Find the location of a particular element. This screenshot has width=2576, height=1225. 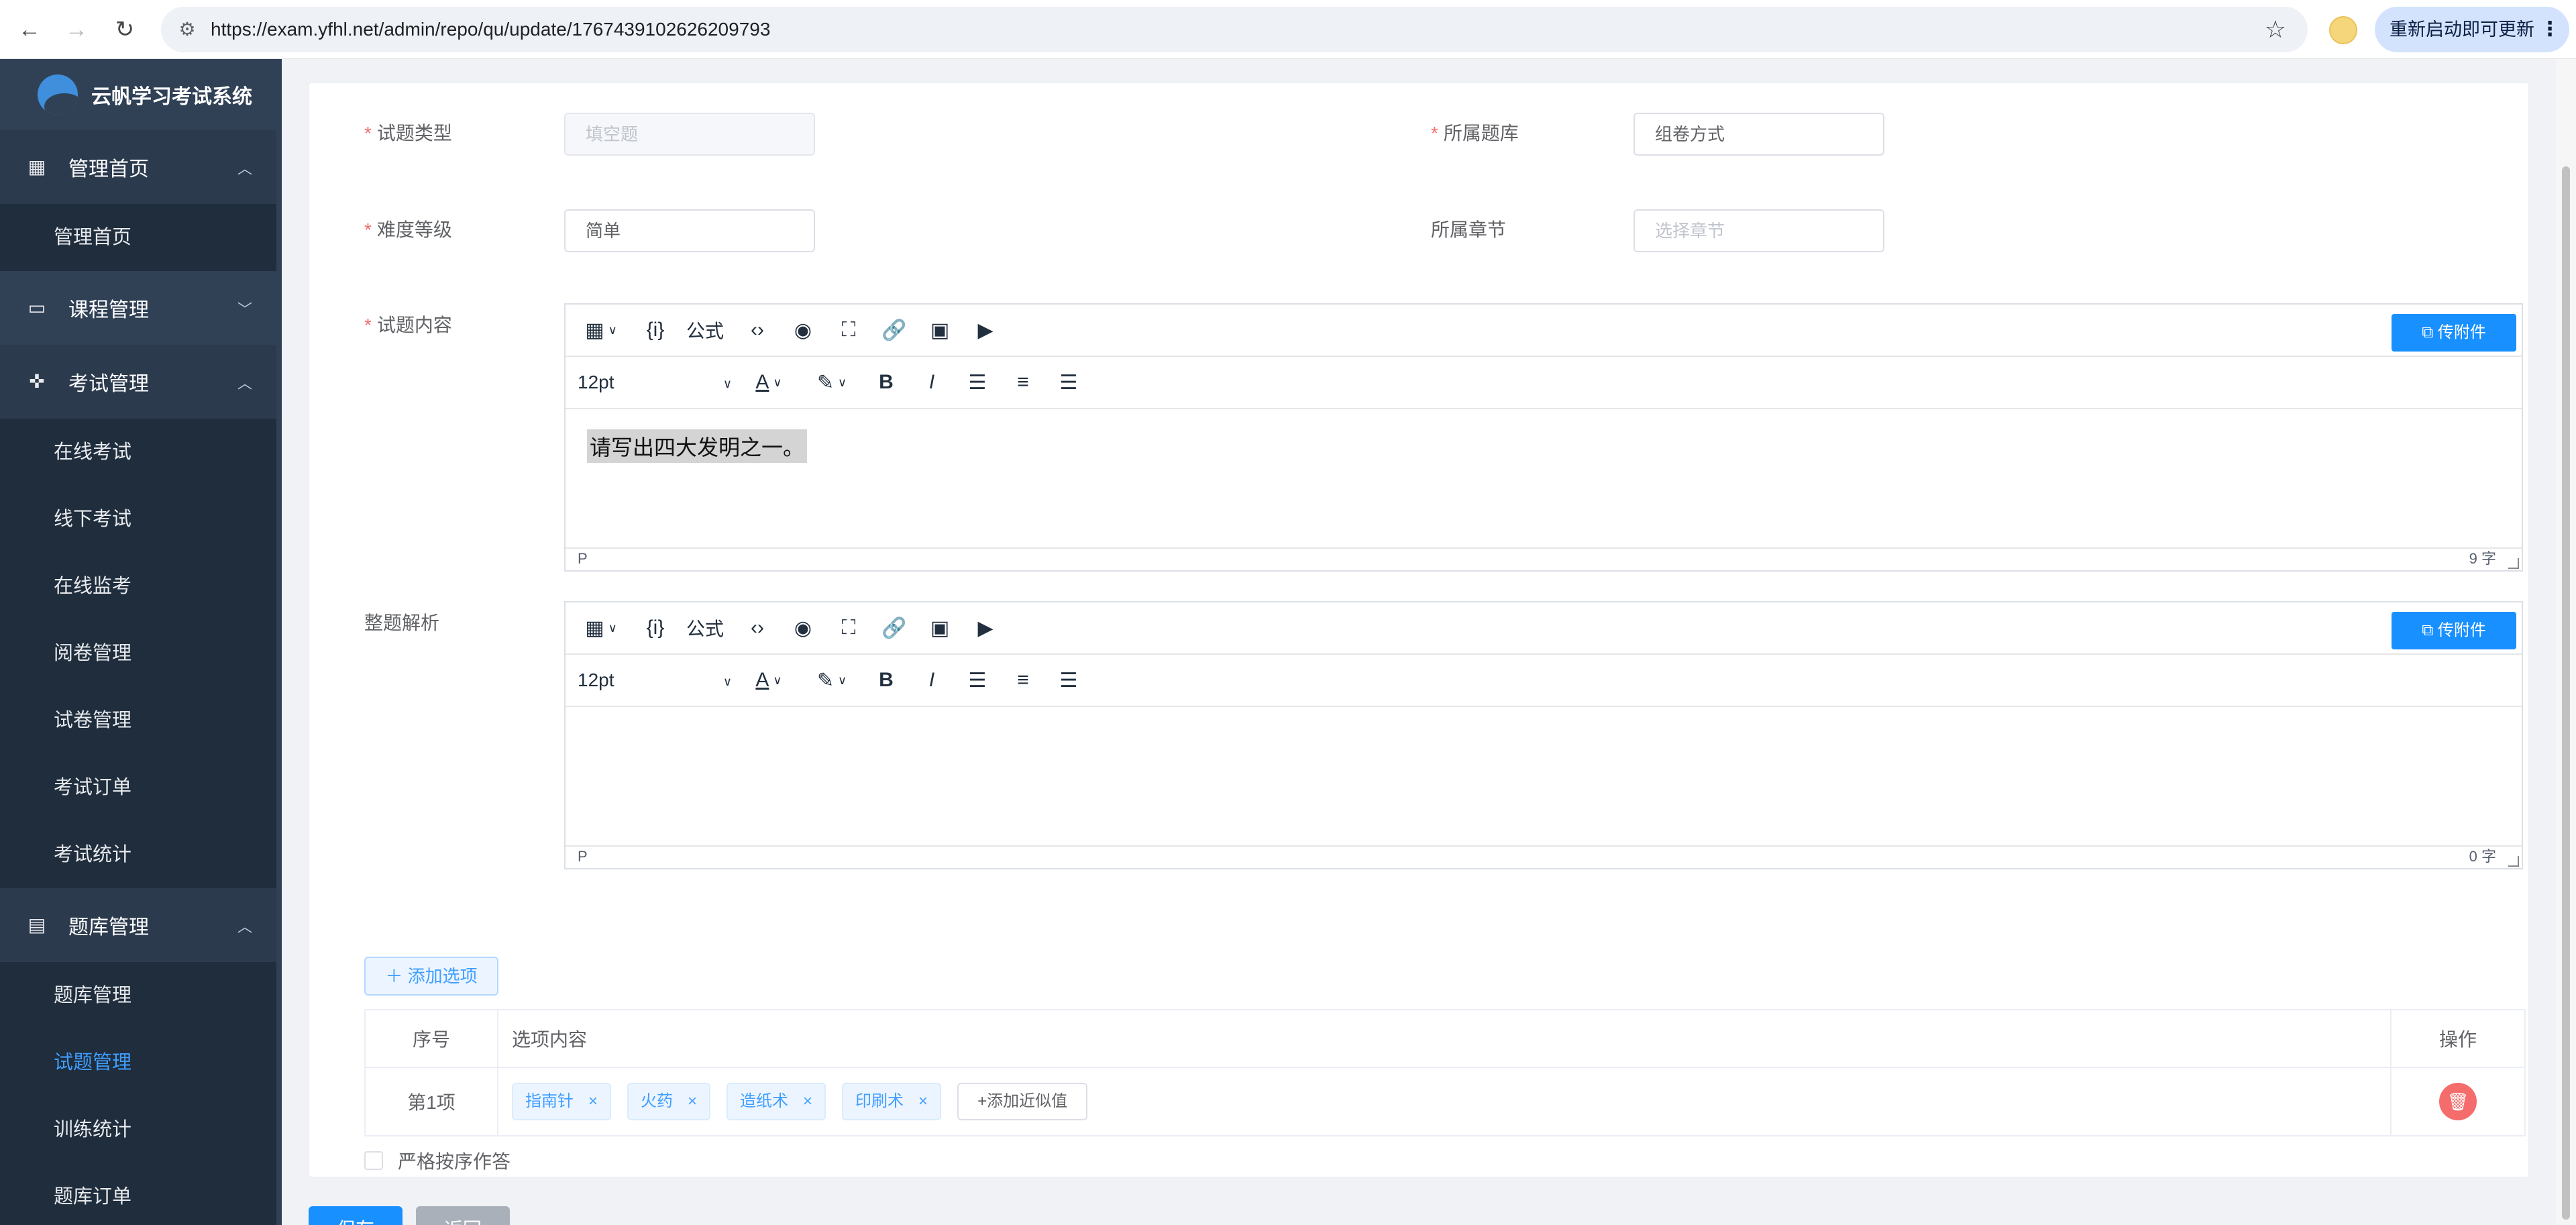

sidebar-item-grading: 阅卷管理 is located at coordinates (141, 653).